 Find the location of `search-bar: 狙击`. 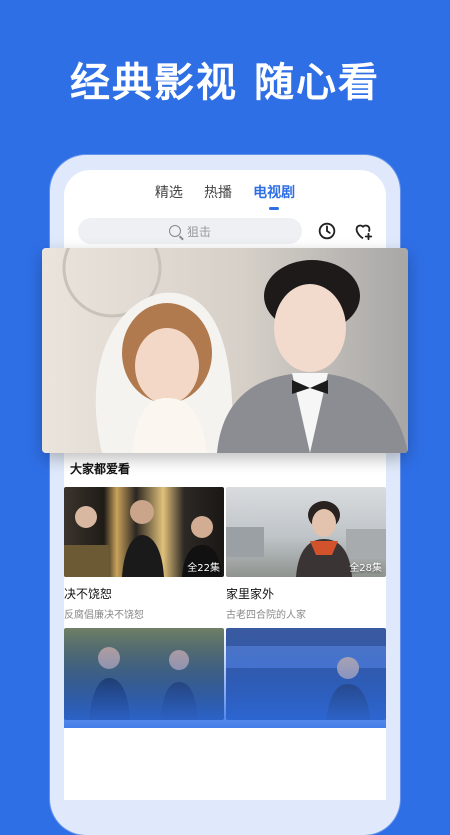

search-bar: 狙击 is located at coordinates (190, 231).